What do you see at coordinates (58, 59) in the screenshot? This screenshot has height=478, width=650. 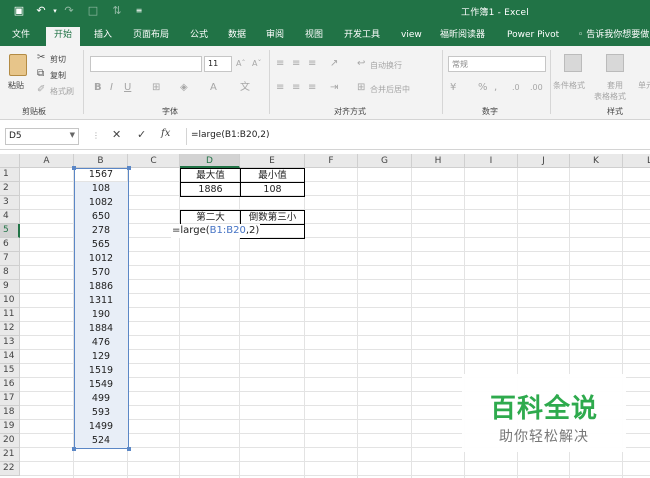 I see `cut-button: 剪切` at bounding box center [58, 59].